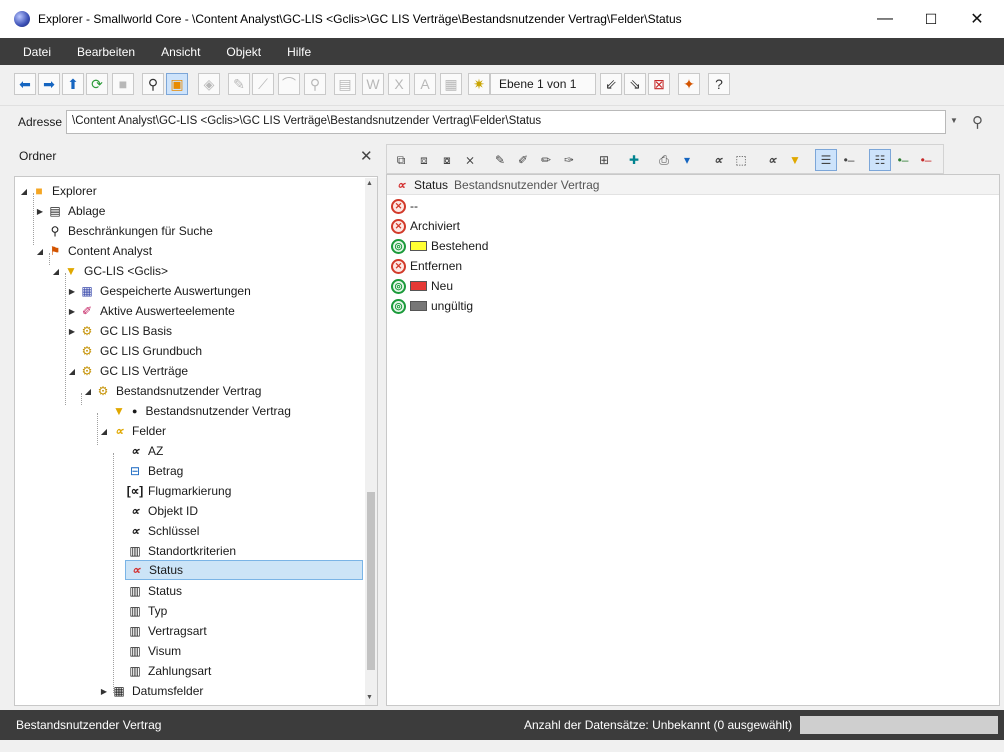 This screenshot has height=752, width=1004. Describe the element at coordinates (371, 441) in the screenshot. I see `tree-scrollbar: ▲ ▼` at that location.